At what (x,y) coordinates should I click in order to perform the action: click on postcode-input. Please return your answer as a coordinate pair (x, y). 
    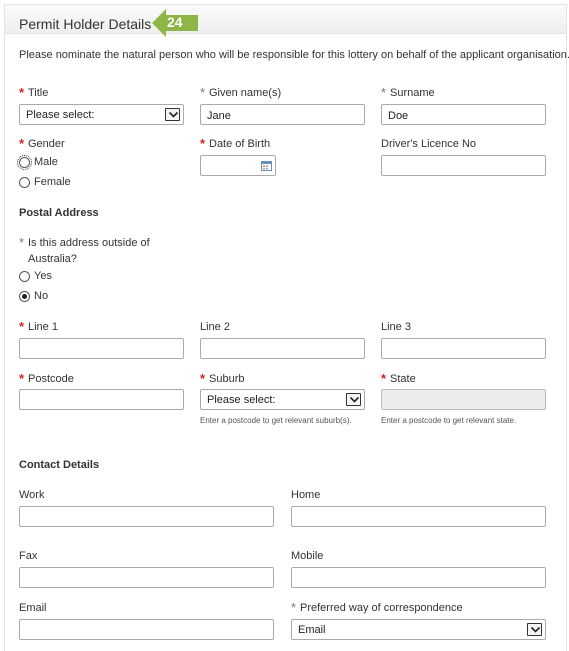
    Looking at the image, I should click on (101, 399).